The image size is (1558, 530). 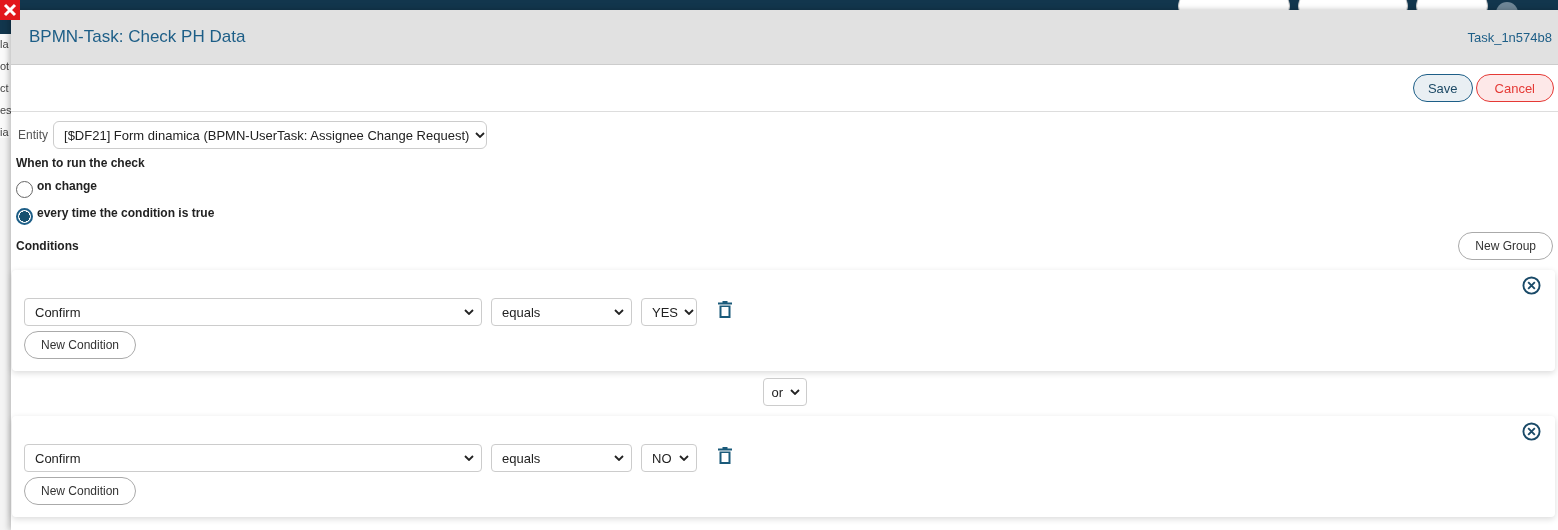 I want to click on entity-select: [$DF21] Form dinamica (BPMN-UserTask: Assignee Change Request), so click(x=270, y=135).